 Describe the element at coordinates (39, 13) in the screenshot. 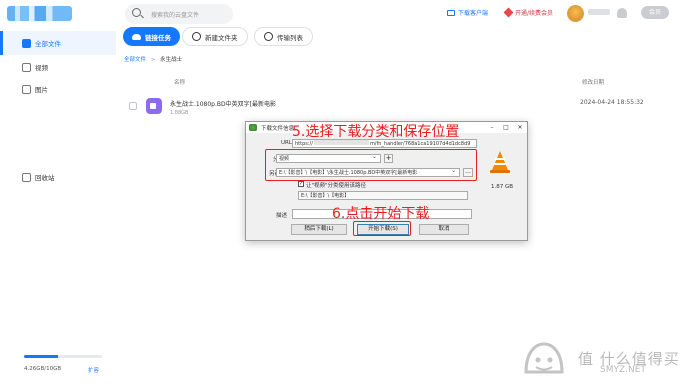

I see `app-logo` at that location.